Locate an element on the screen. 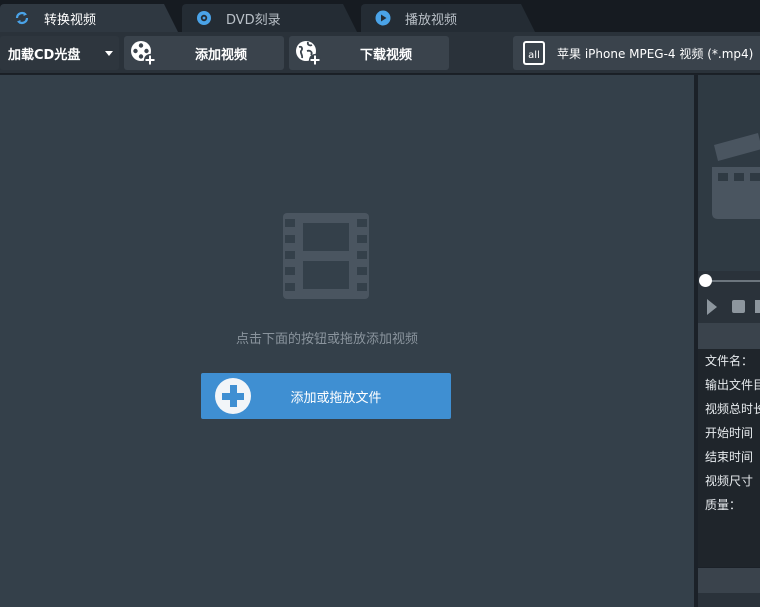 This screenshot has height=607, width=760. download-video-label: 下载视频 is located at coordinates (385, 55).